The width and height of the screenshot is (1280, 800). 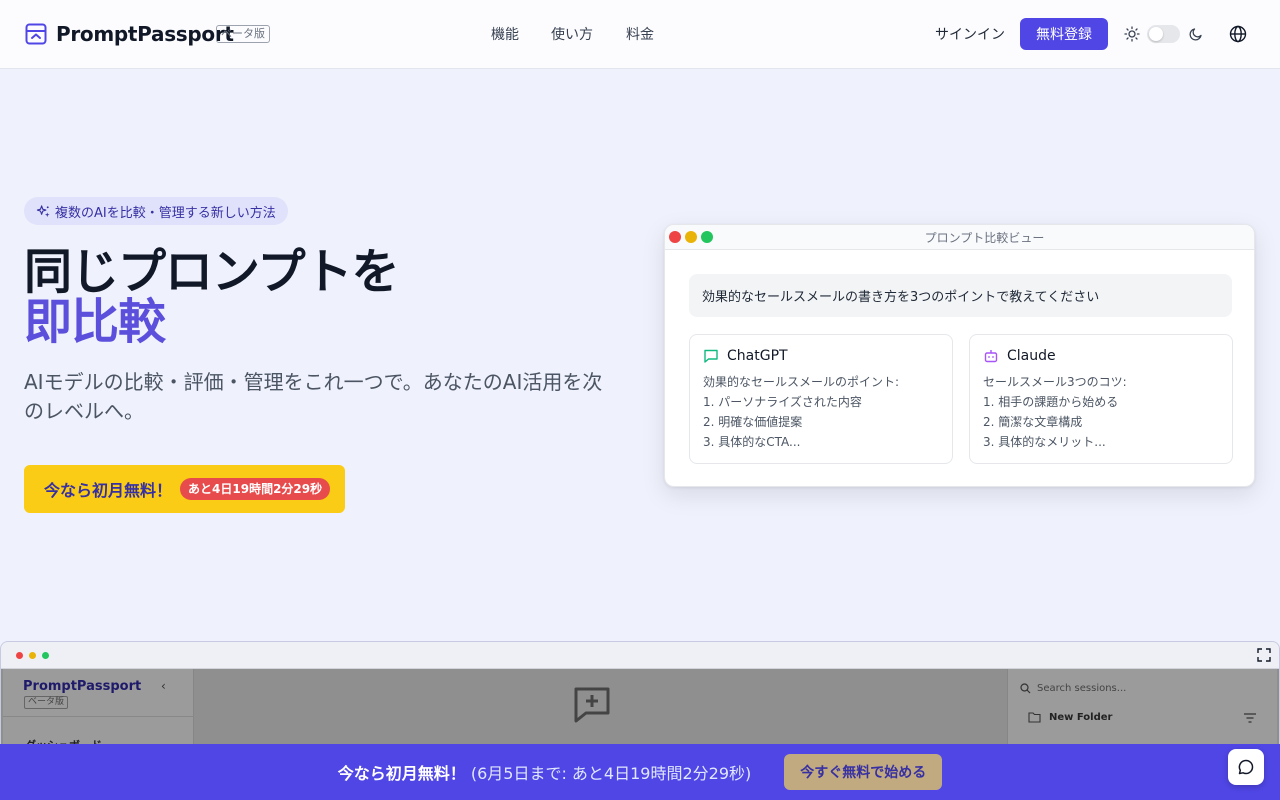 I want to click on response-line: 1. パーソナライズされた内容, so click(x=782, y=402).